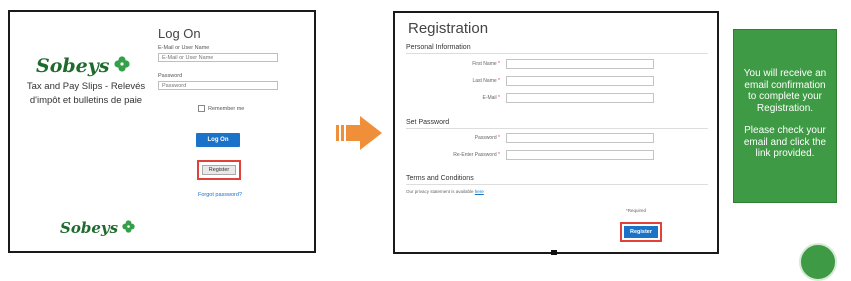 This screenshot has height=281, width=851. Describe the element at coordinates (220, 195) in the screenshot. I see `forgot-password-link: Forgot password?` at that location.